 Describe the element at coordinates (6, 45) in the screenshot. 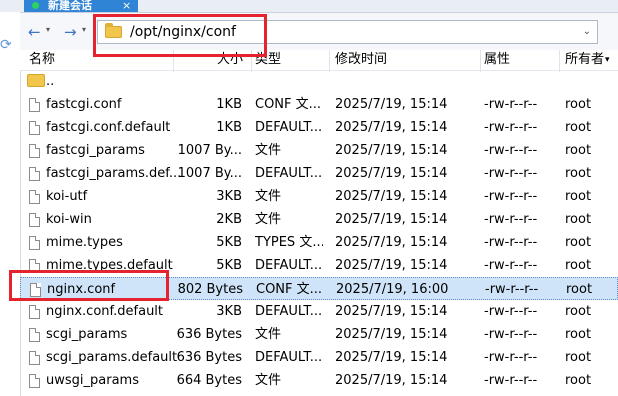

I see `refresh-icon: ⟳` at that location.